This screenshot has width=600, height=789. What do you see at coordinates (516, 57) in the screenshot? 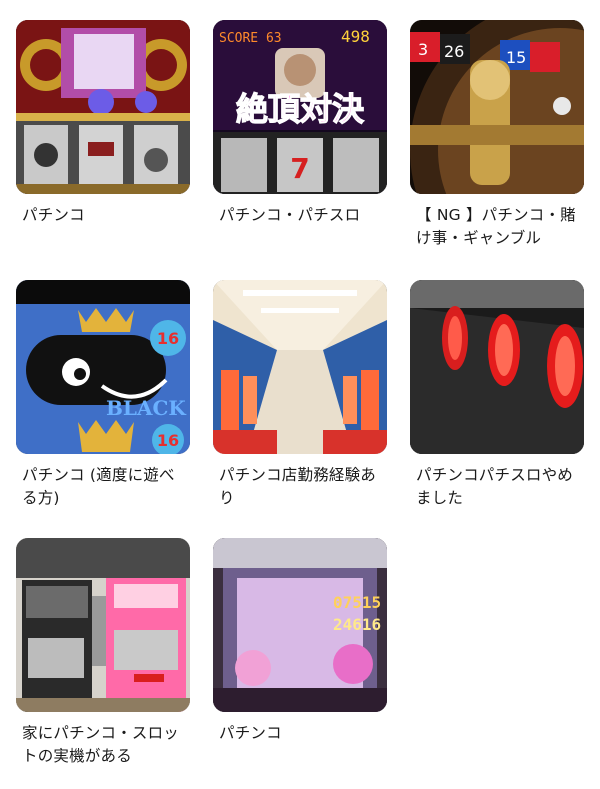
I see `roulette-number: 15` at bounding box center [516, 57].